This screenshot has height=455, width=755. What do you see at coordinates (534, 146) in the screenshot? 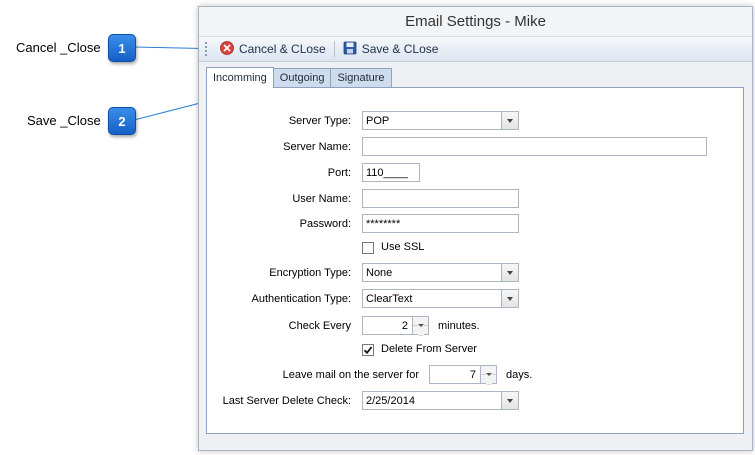
I see `server-name-input` at bounding box center [534, 146].